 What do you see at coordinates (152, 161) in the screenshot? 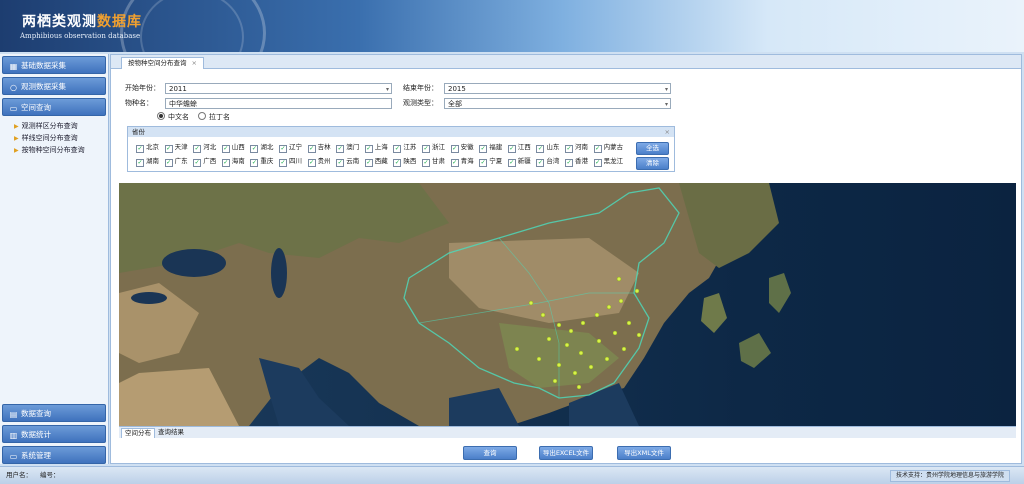
I see `province-label: 湖南` at bounding box center [152, 161].